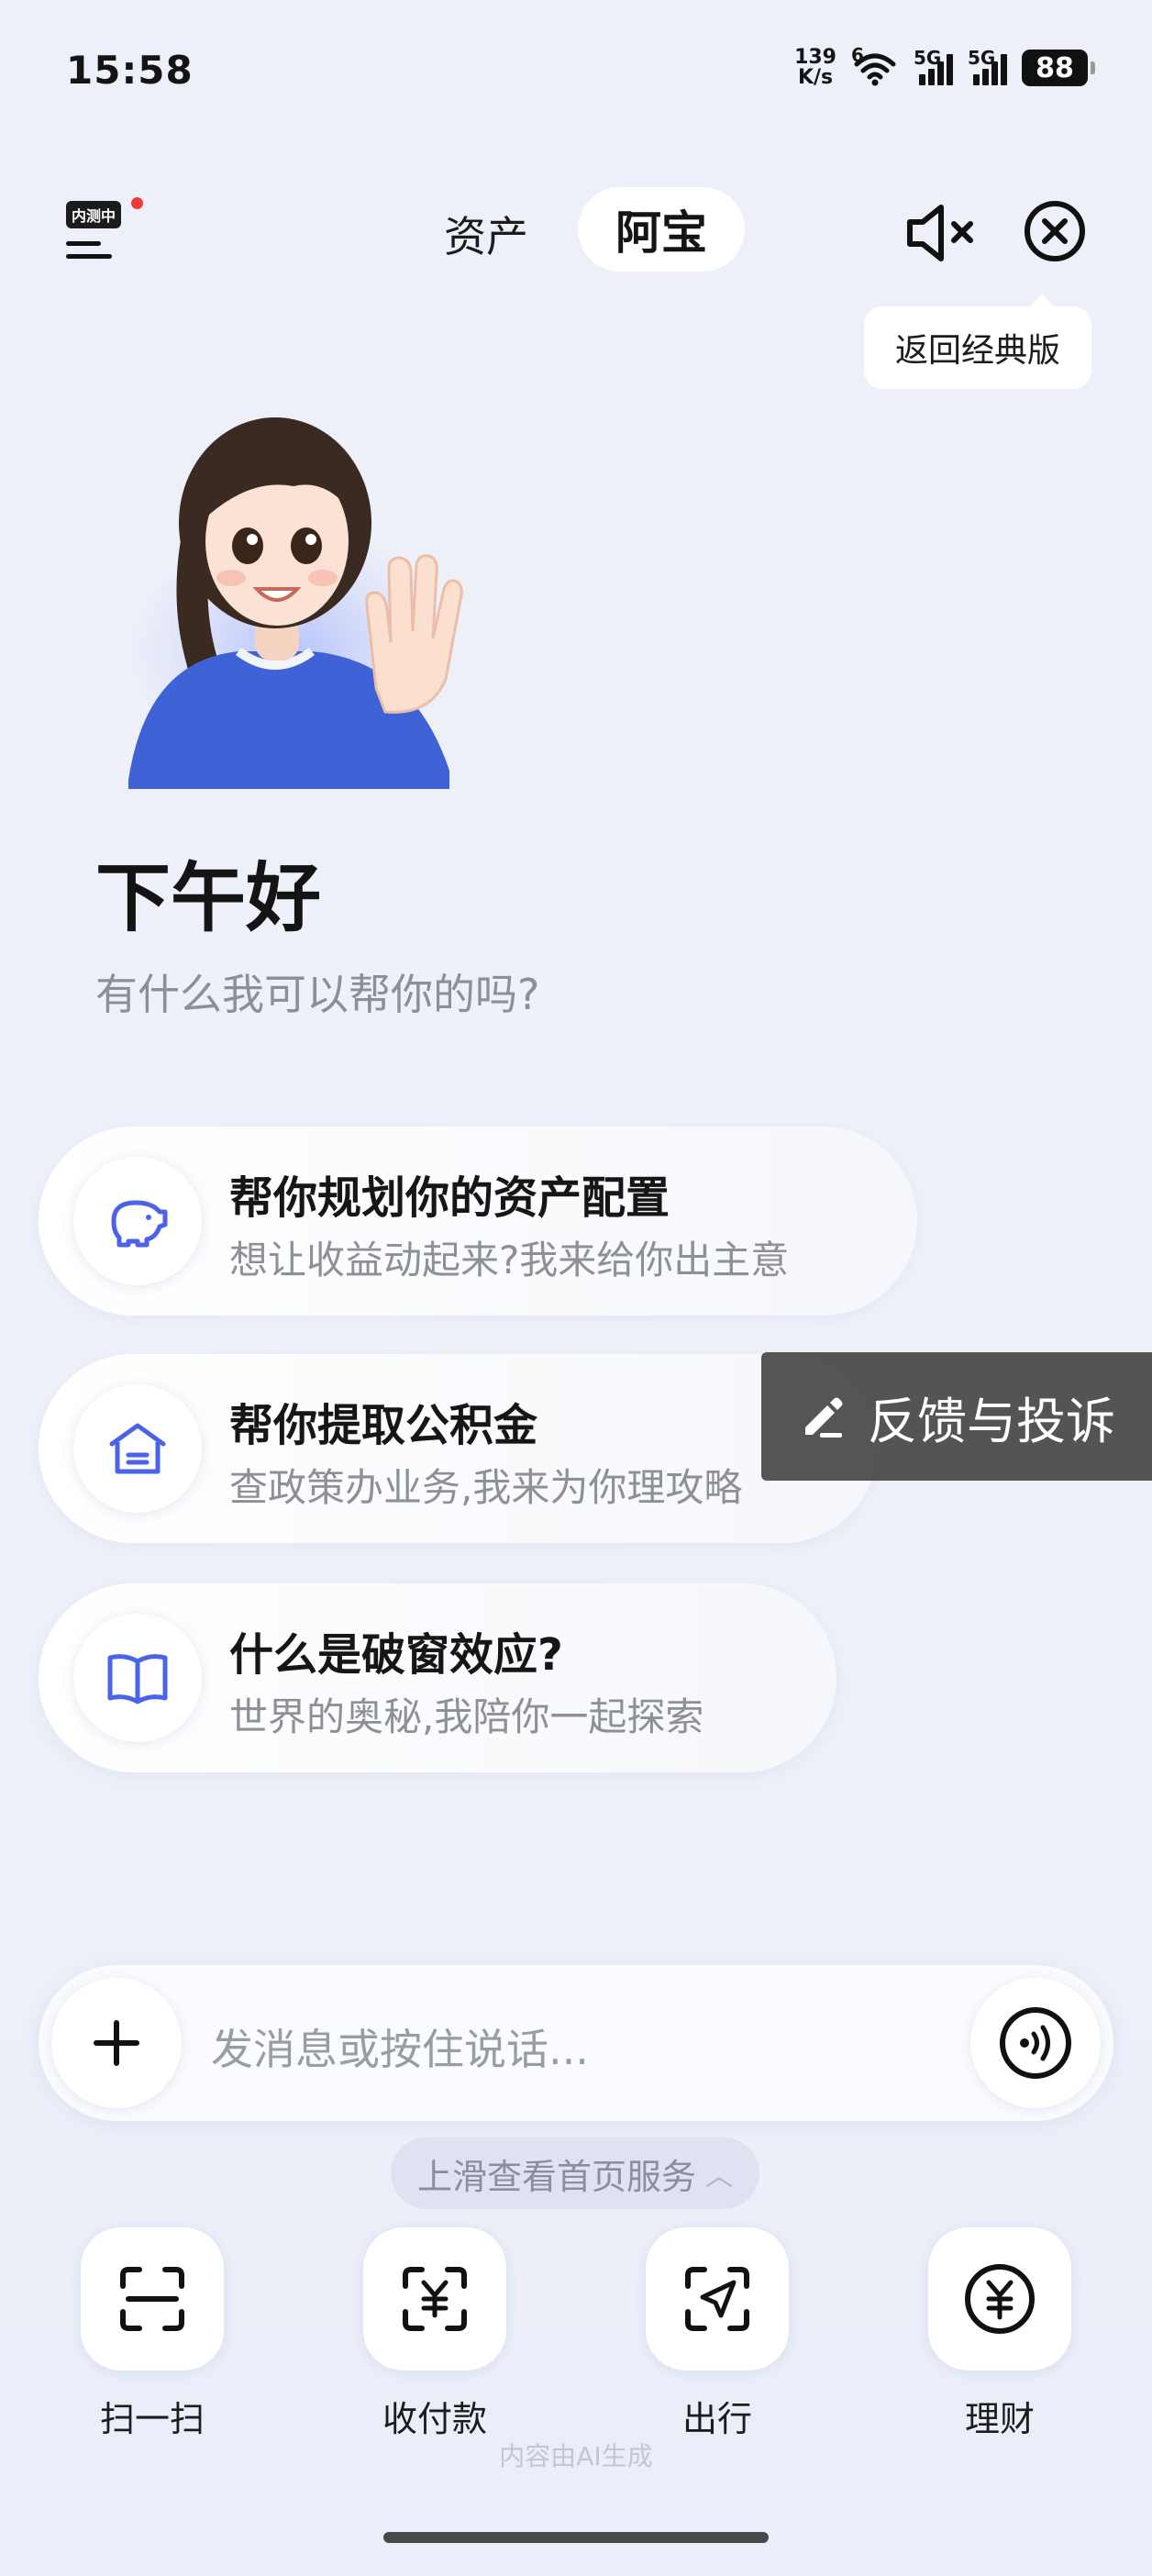 The width and height of the screenshot is (1152, 2576). I want to click on shortcut-label: 出行, so click(716, 2419).